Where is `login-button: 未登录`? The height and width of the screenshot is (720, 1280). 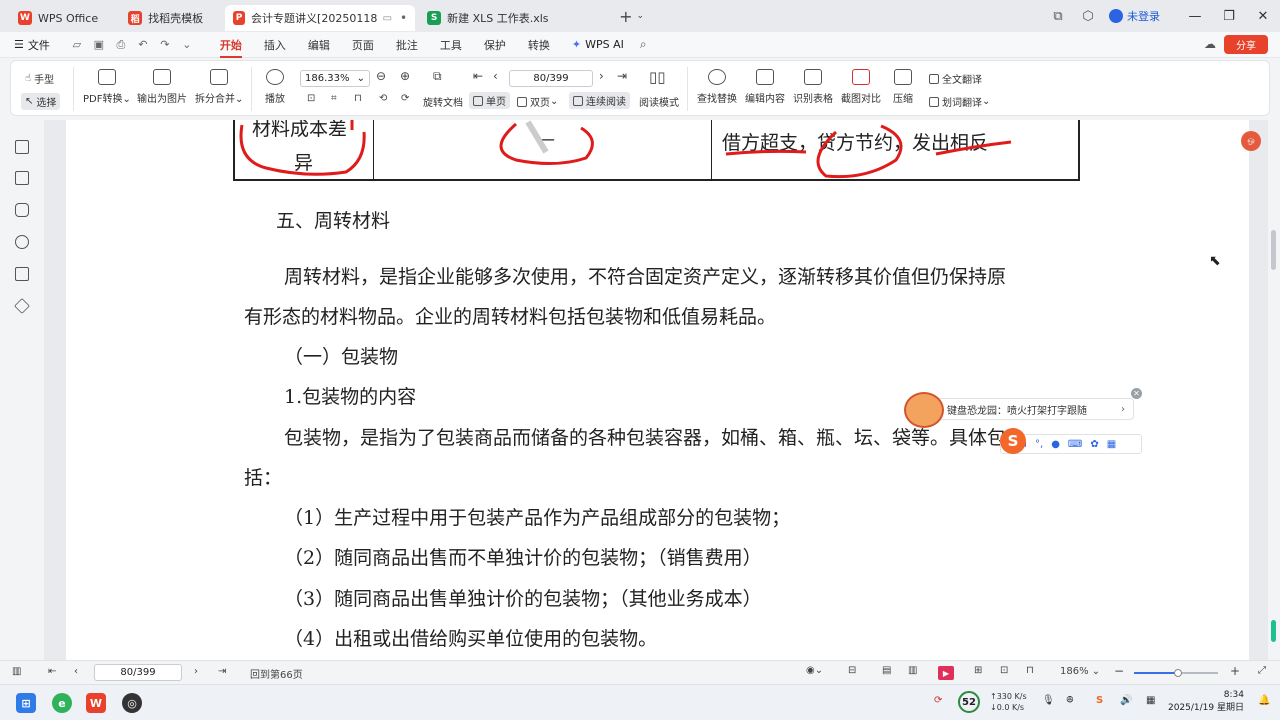
login-button: 未登录 is located at coordinates (1134, 16).